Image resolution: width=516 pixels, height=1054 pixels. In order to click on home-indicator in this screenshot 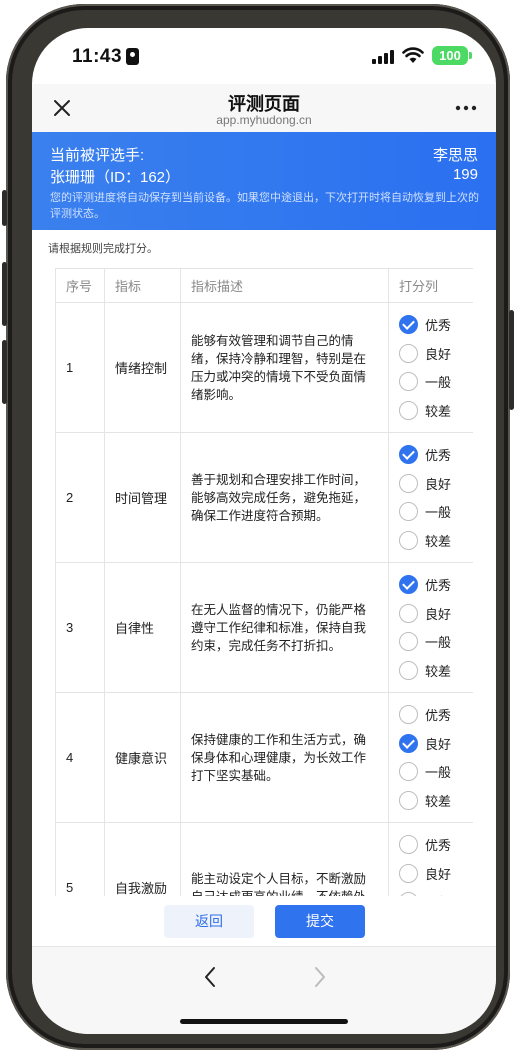, I will do `click(264, 1021)`.